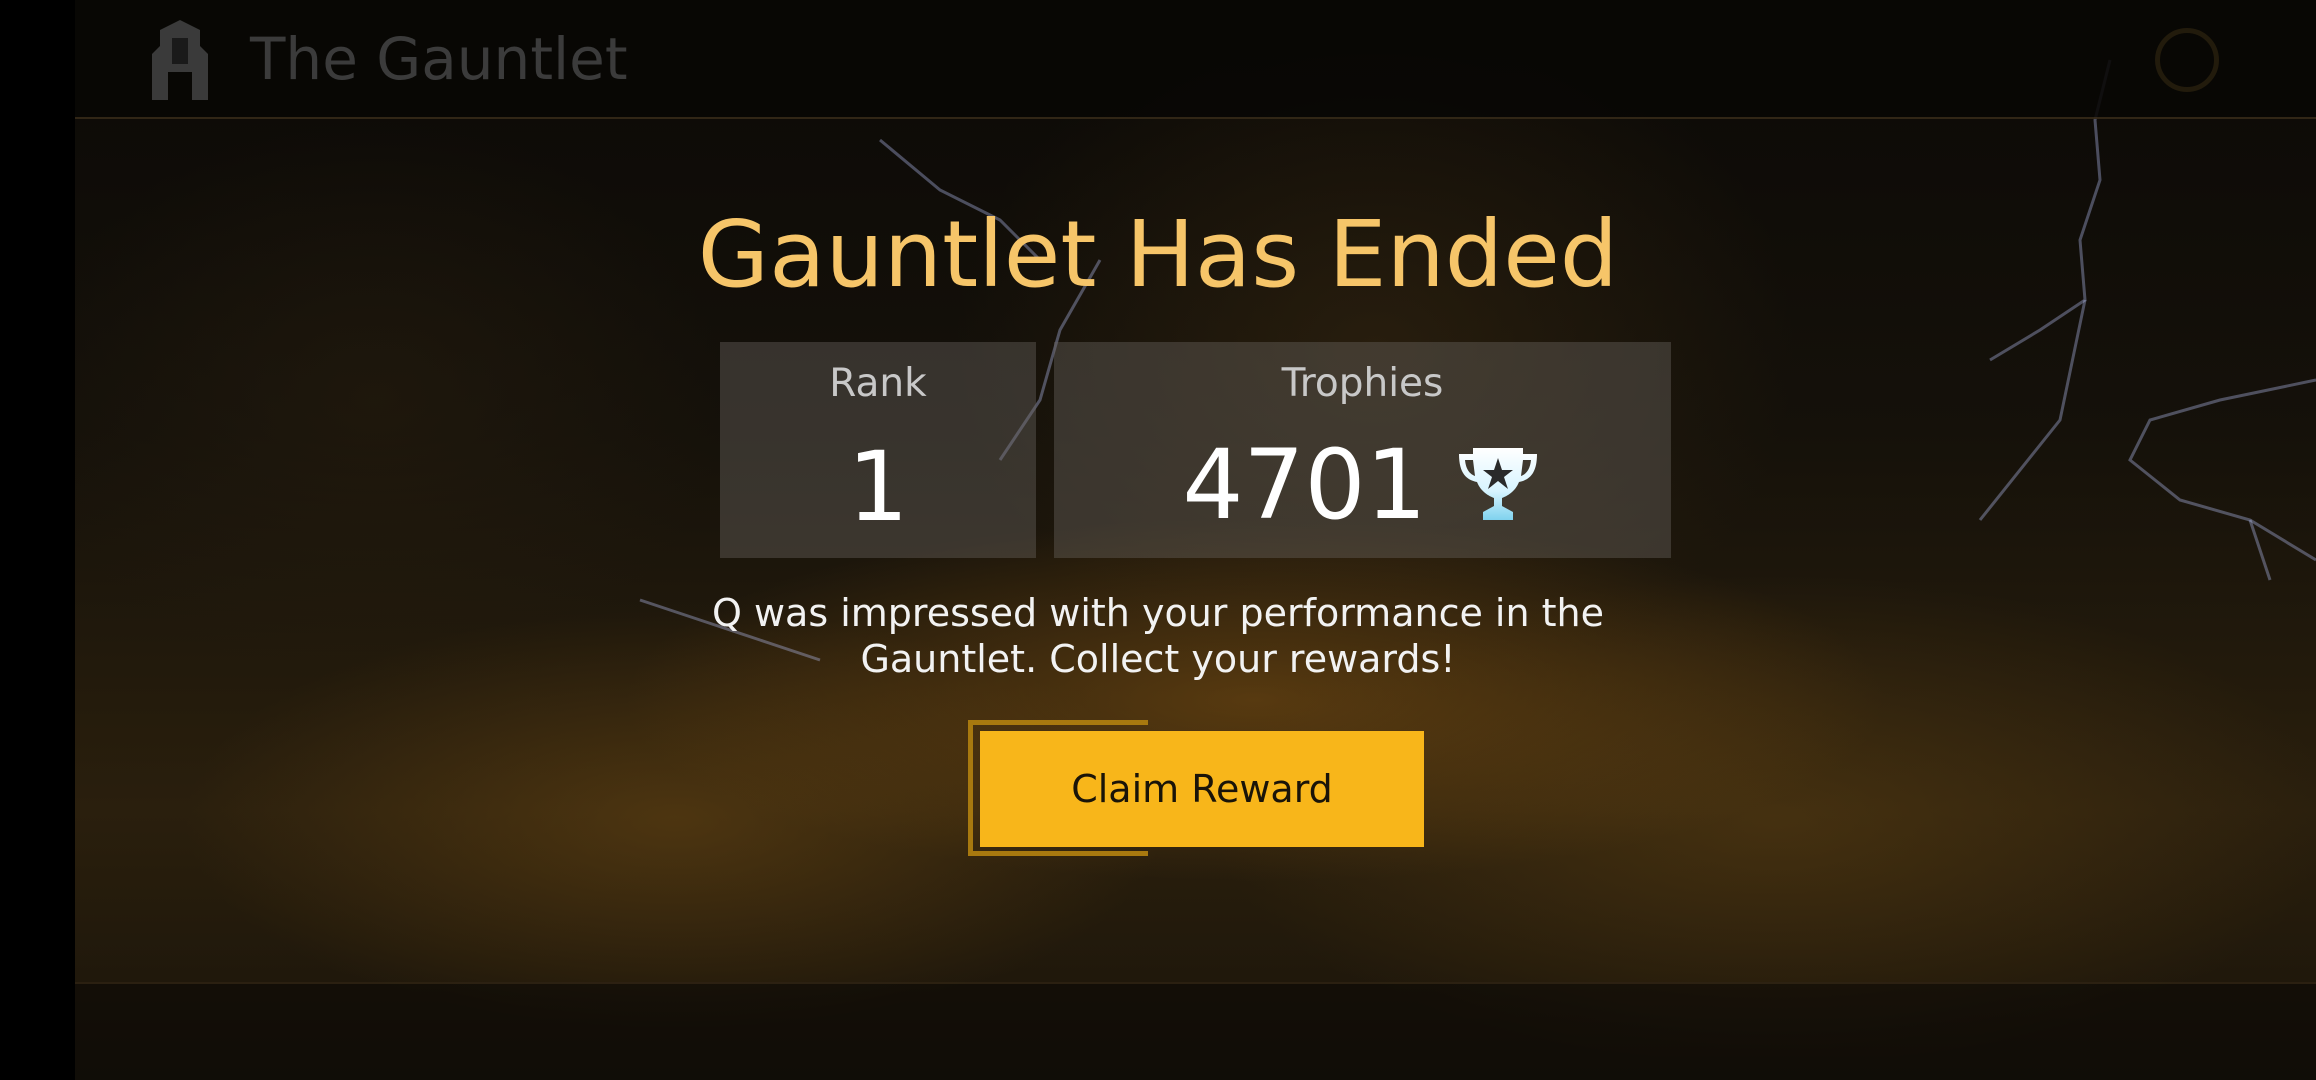 This screenshot has width=2316, height=1080. Describe the element at coordinates (878, 487) in the screenshot. I see `rank-value: 1` at that location.